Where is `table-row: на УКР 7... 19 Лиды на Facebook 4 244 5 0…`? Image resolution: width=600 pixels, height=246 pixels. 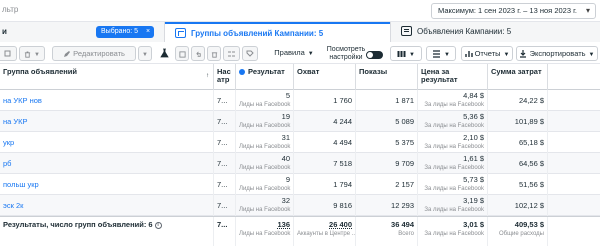
table-row: на УКР 7... 19 Лиды на Facebook 4 244 5 0… is located at coordinates (300, 121).